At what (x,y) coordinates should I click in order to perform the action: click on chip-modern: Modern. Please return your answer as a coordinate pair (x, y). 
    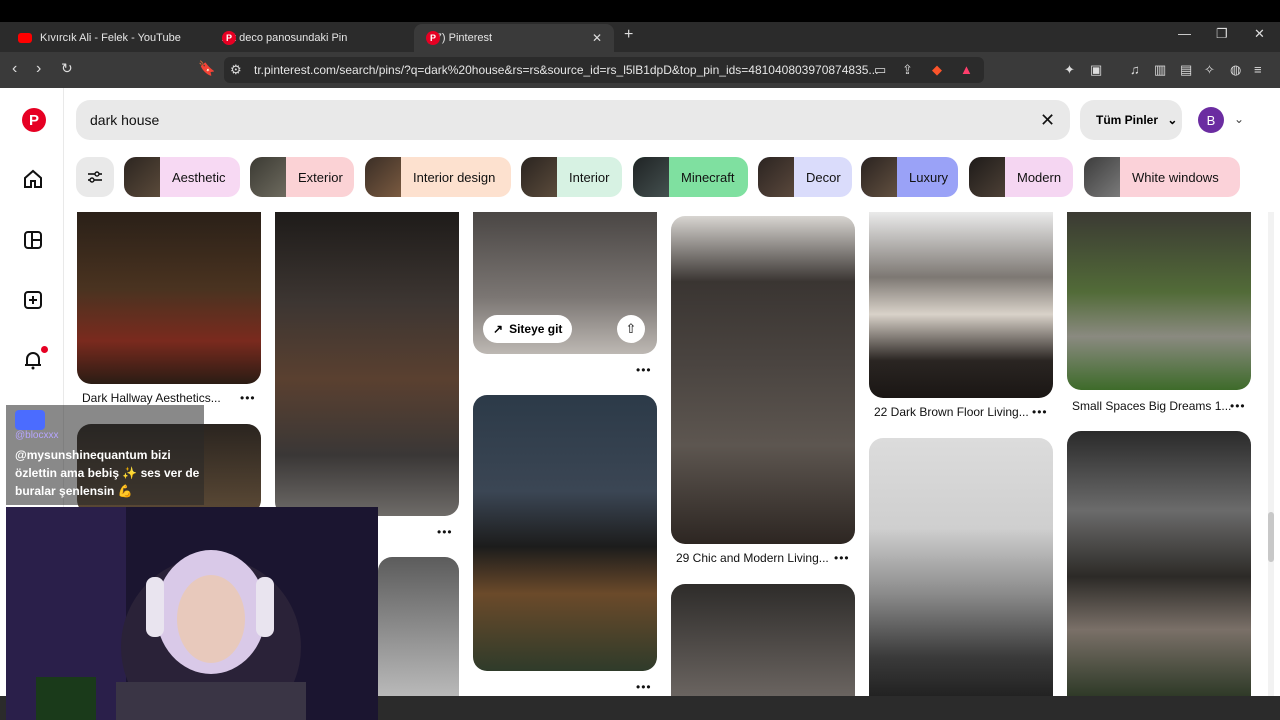
    Looking at the image, I should click on (1021, 177).